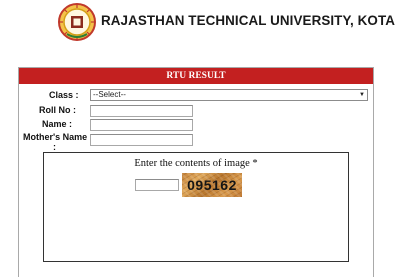 This screenshot has height=277, width=400. I want to click on university-emblem-icon, so click(77, 22).